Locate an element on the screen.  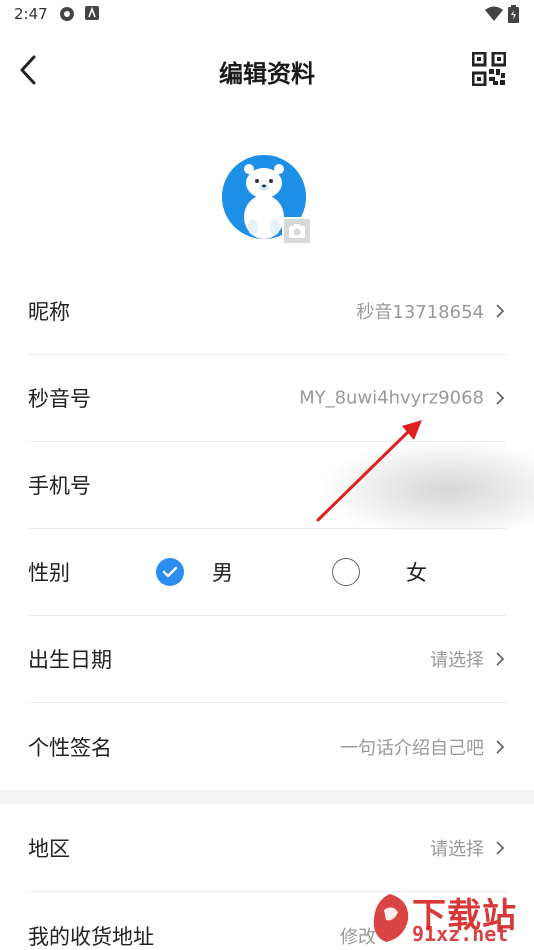
row-birthday: 出生日期 请选择 is located at coordinates (267, 659).